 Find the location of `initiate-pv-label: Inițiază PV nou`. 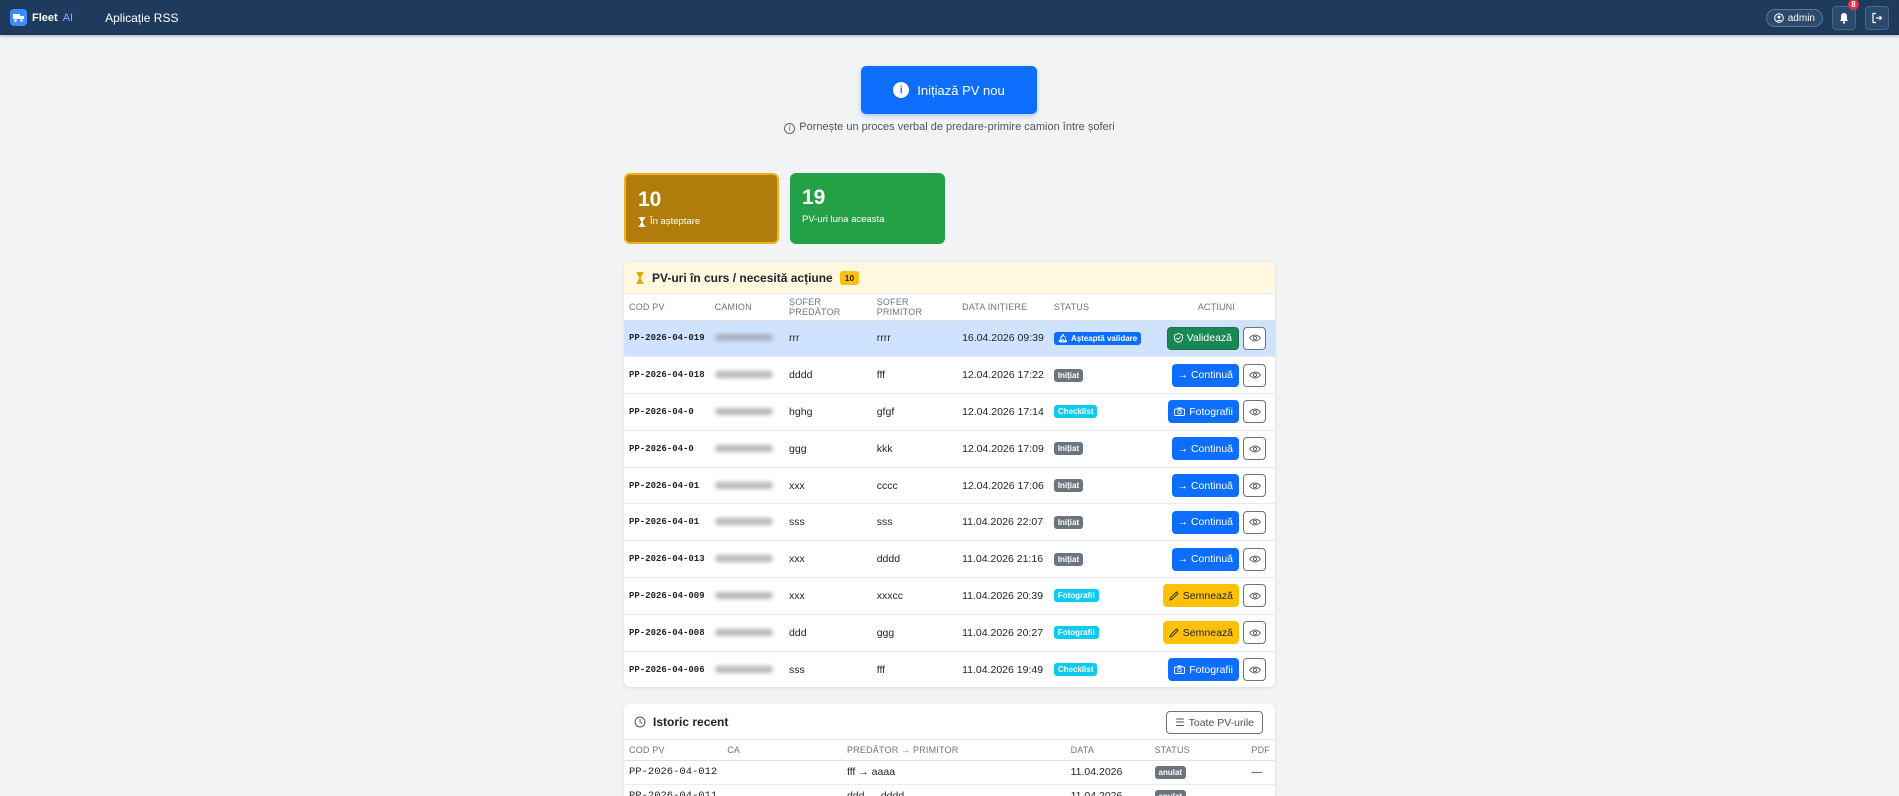

initiate-pv-label: Inițiază PV nou is located at coordinates (961, 90).